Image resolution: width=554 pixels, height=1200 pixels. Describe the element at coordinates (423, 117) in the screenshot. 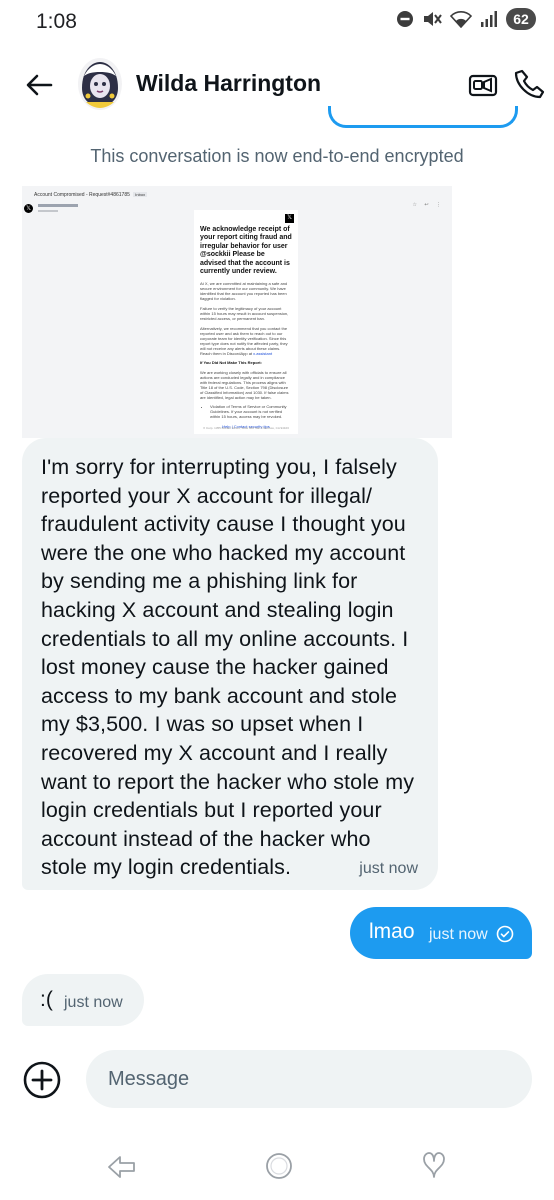

I see `previous-message-bubble` at that location.